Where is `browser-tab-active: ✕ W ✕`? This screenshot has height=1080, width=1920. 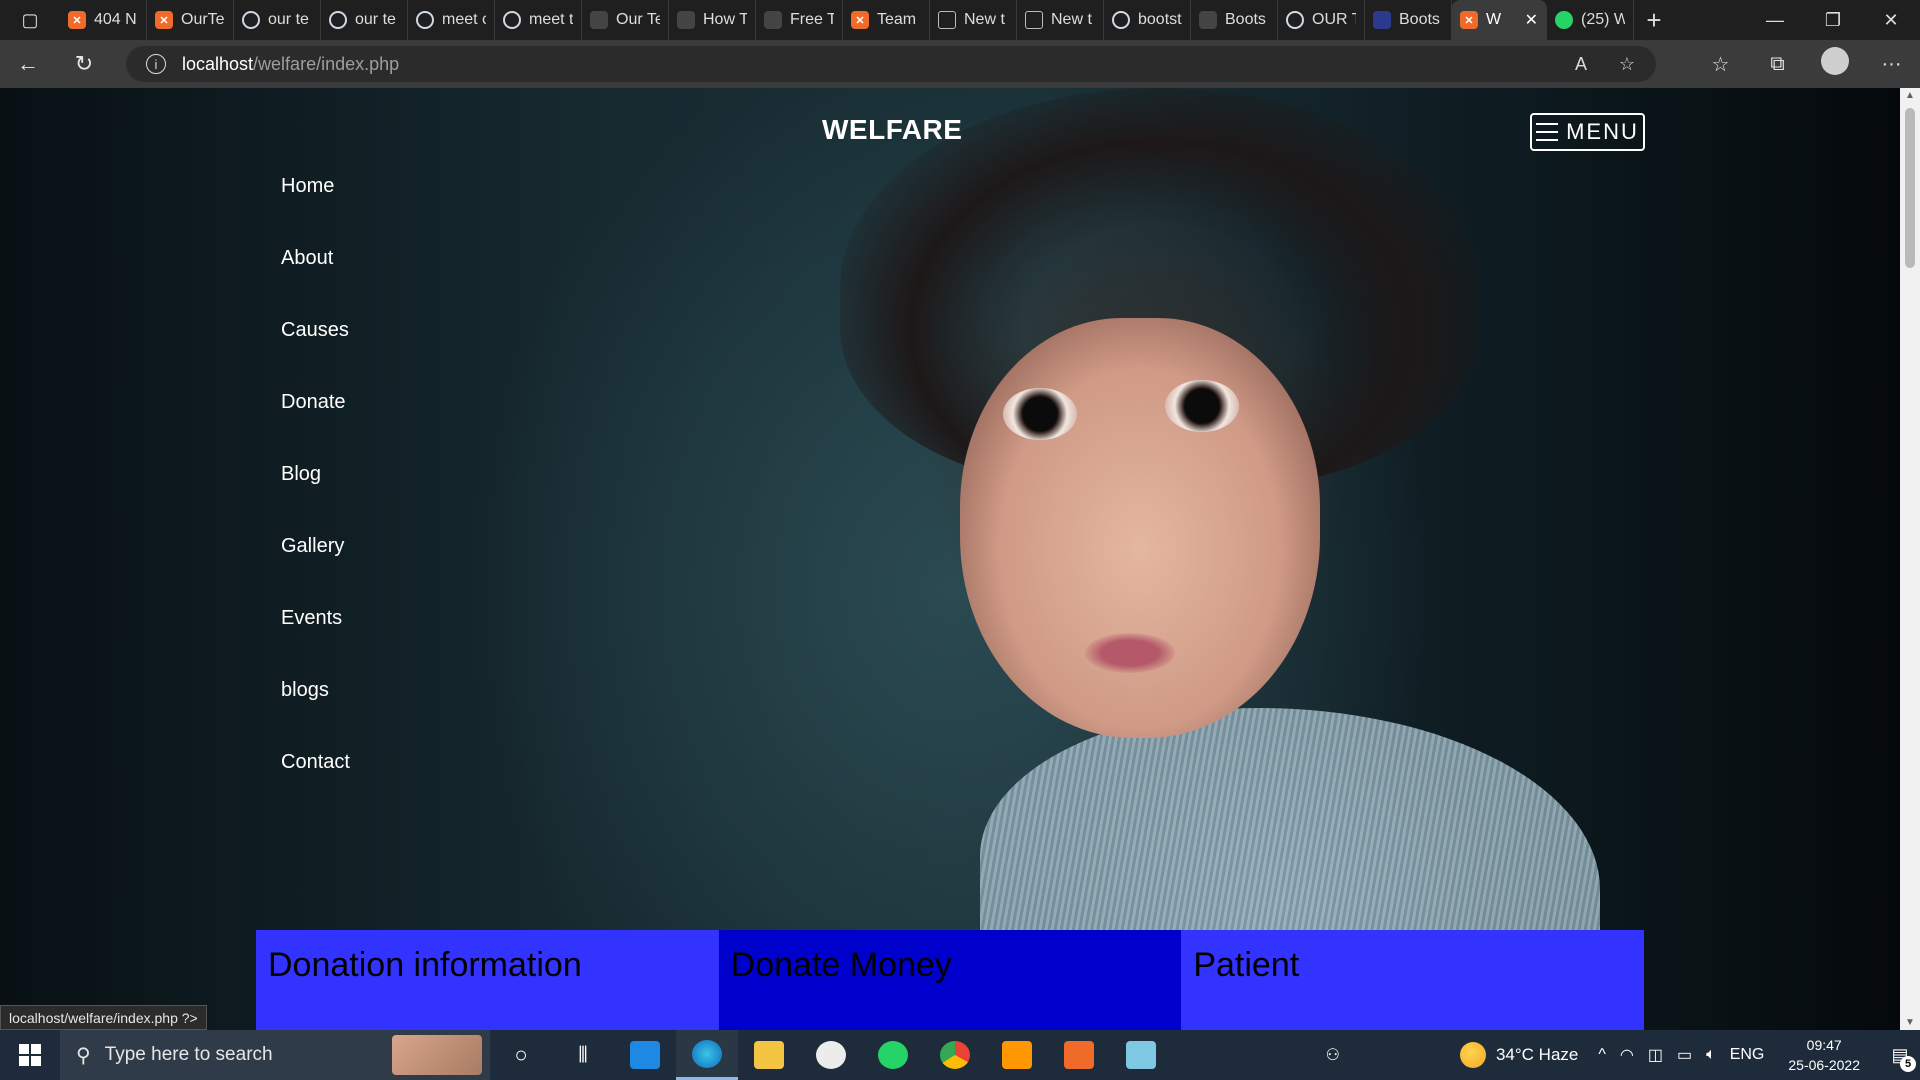
browser-tab-active: ✕ W ✕ is located at coordinates (1499, 20).